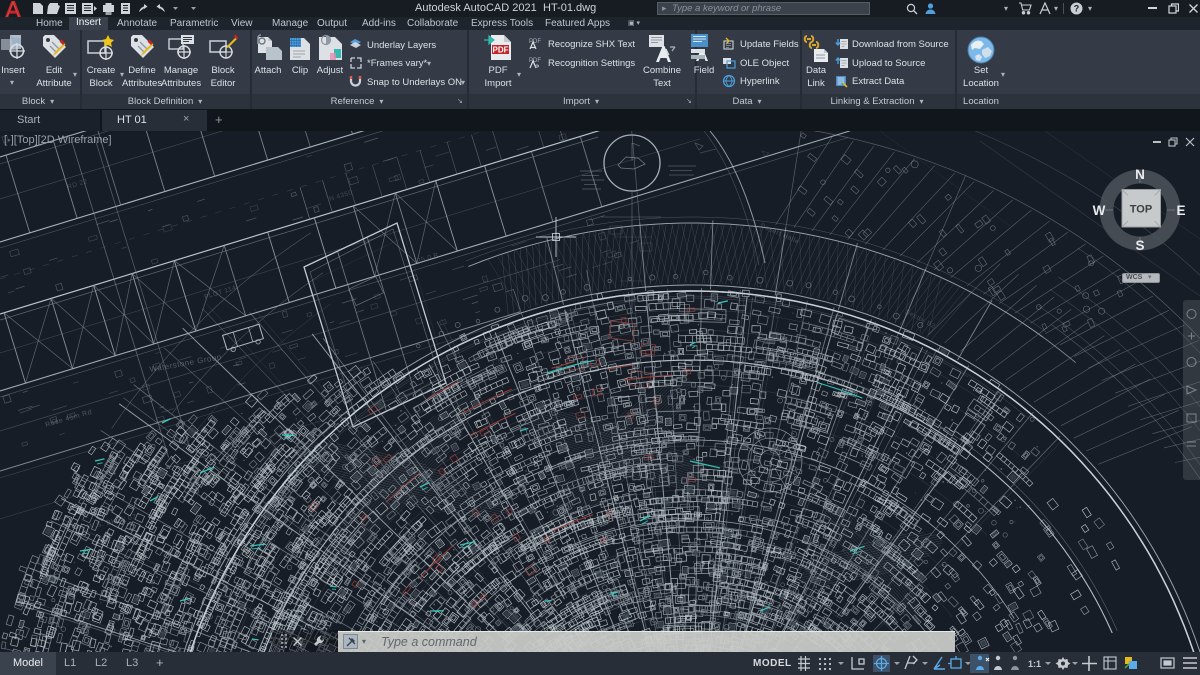 This screenshot has width=1200, height=675. I want to click on svg-text: E, so click(1180, 210).